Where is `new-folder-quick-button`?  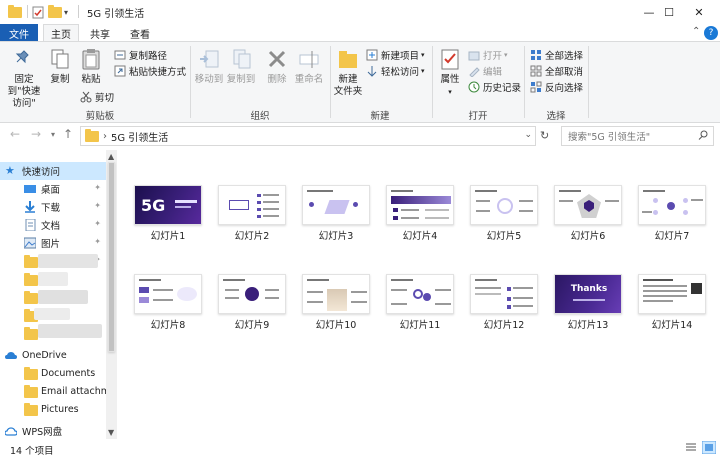
new-folder-quick-button is located at coordinates (55, 12).